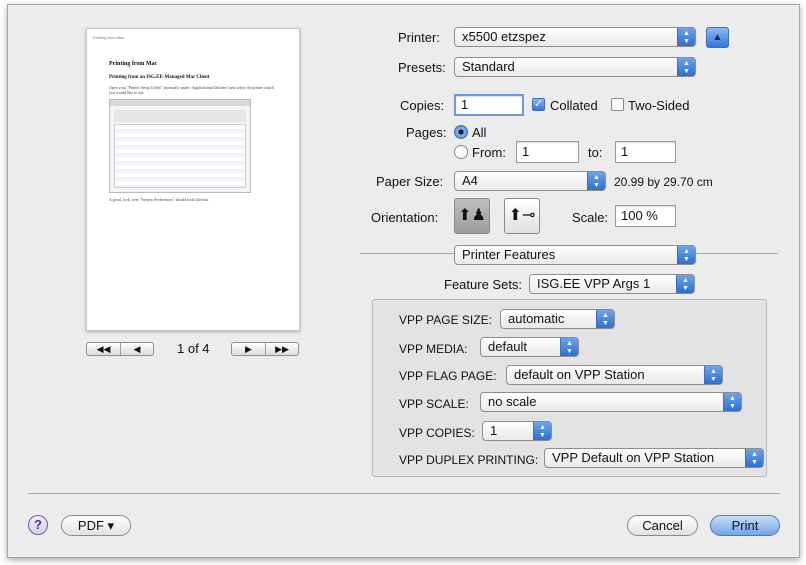  Describe the element at coordinates (645, 152) in the screenshot. I see `pages-to-field: 1` at that location.